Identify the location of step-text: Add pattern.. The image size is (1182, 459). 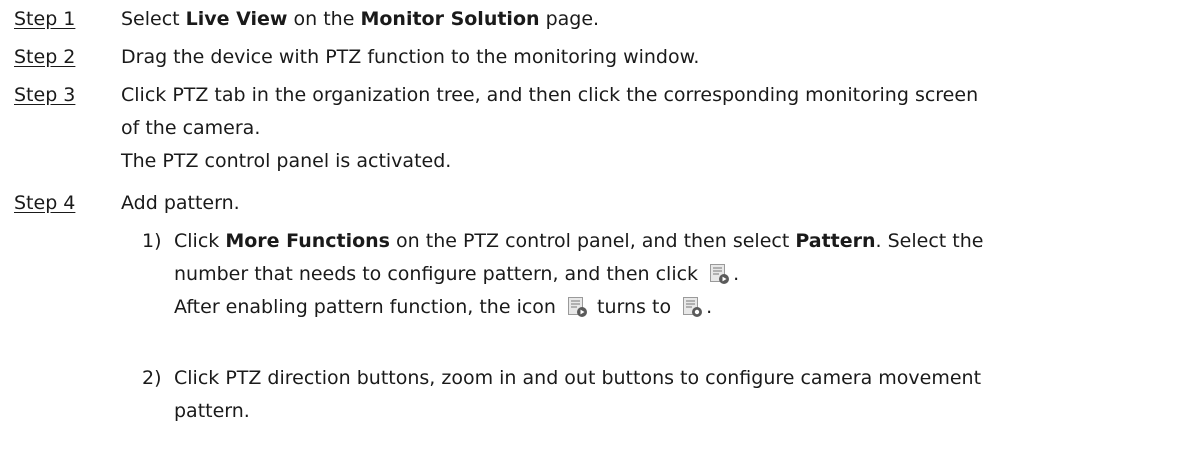
(646, 203).